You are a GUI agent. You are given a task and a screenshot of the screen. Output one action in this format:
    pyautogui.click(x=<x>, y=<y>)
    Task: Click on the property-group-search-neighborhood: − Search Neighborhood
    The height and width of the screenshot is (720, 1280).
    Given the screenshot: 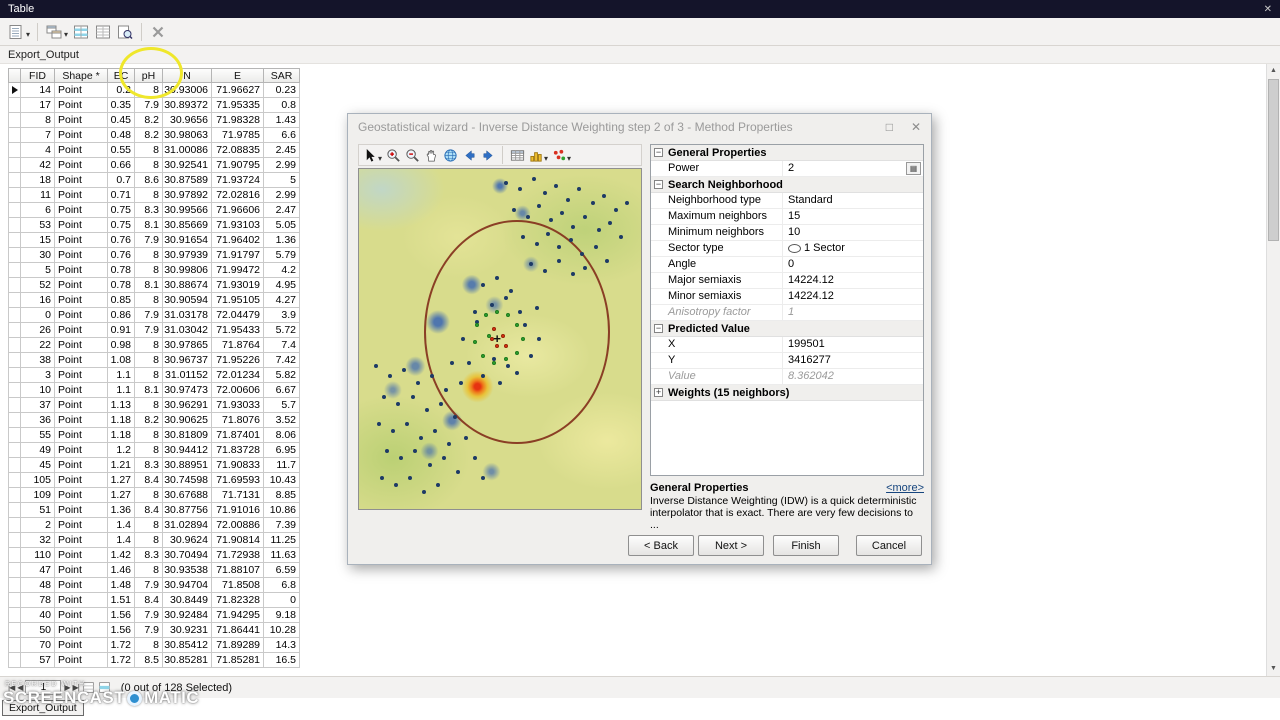 What is the action you would take?
    pyautogui.click(x=787, y=185)
    